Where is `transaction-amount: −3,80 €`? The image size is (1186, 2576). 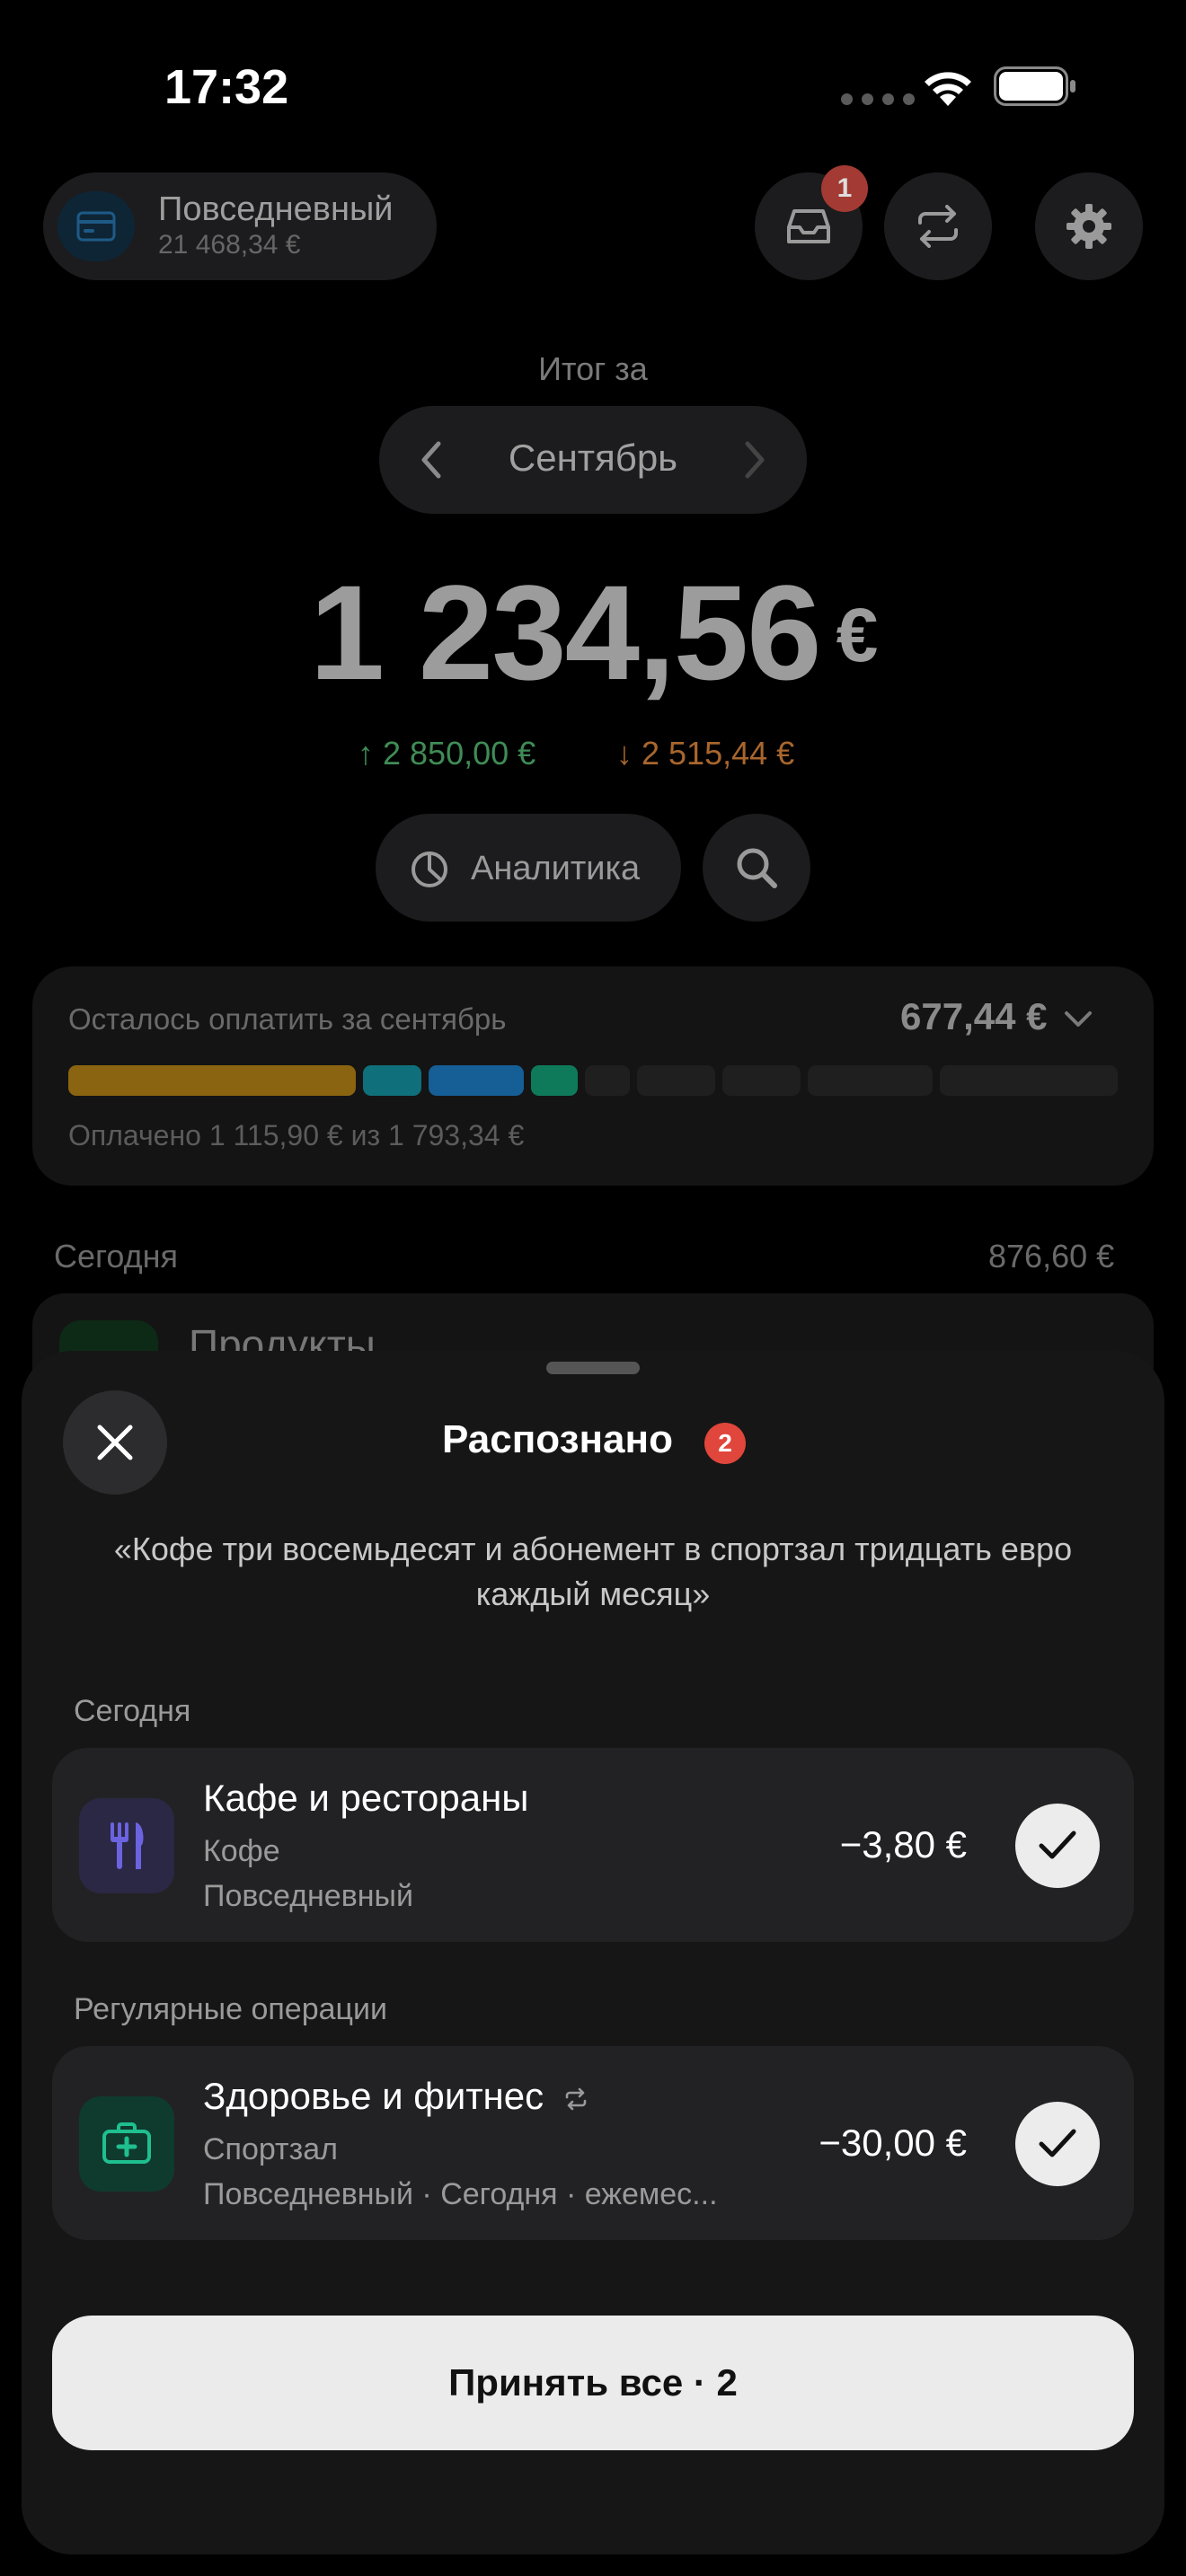
transaction-amount: −3,80 € is located at coordinates (903, 1844).